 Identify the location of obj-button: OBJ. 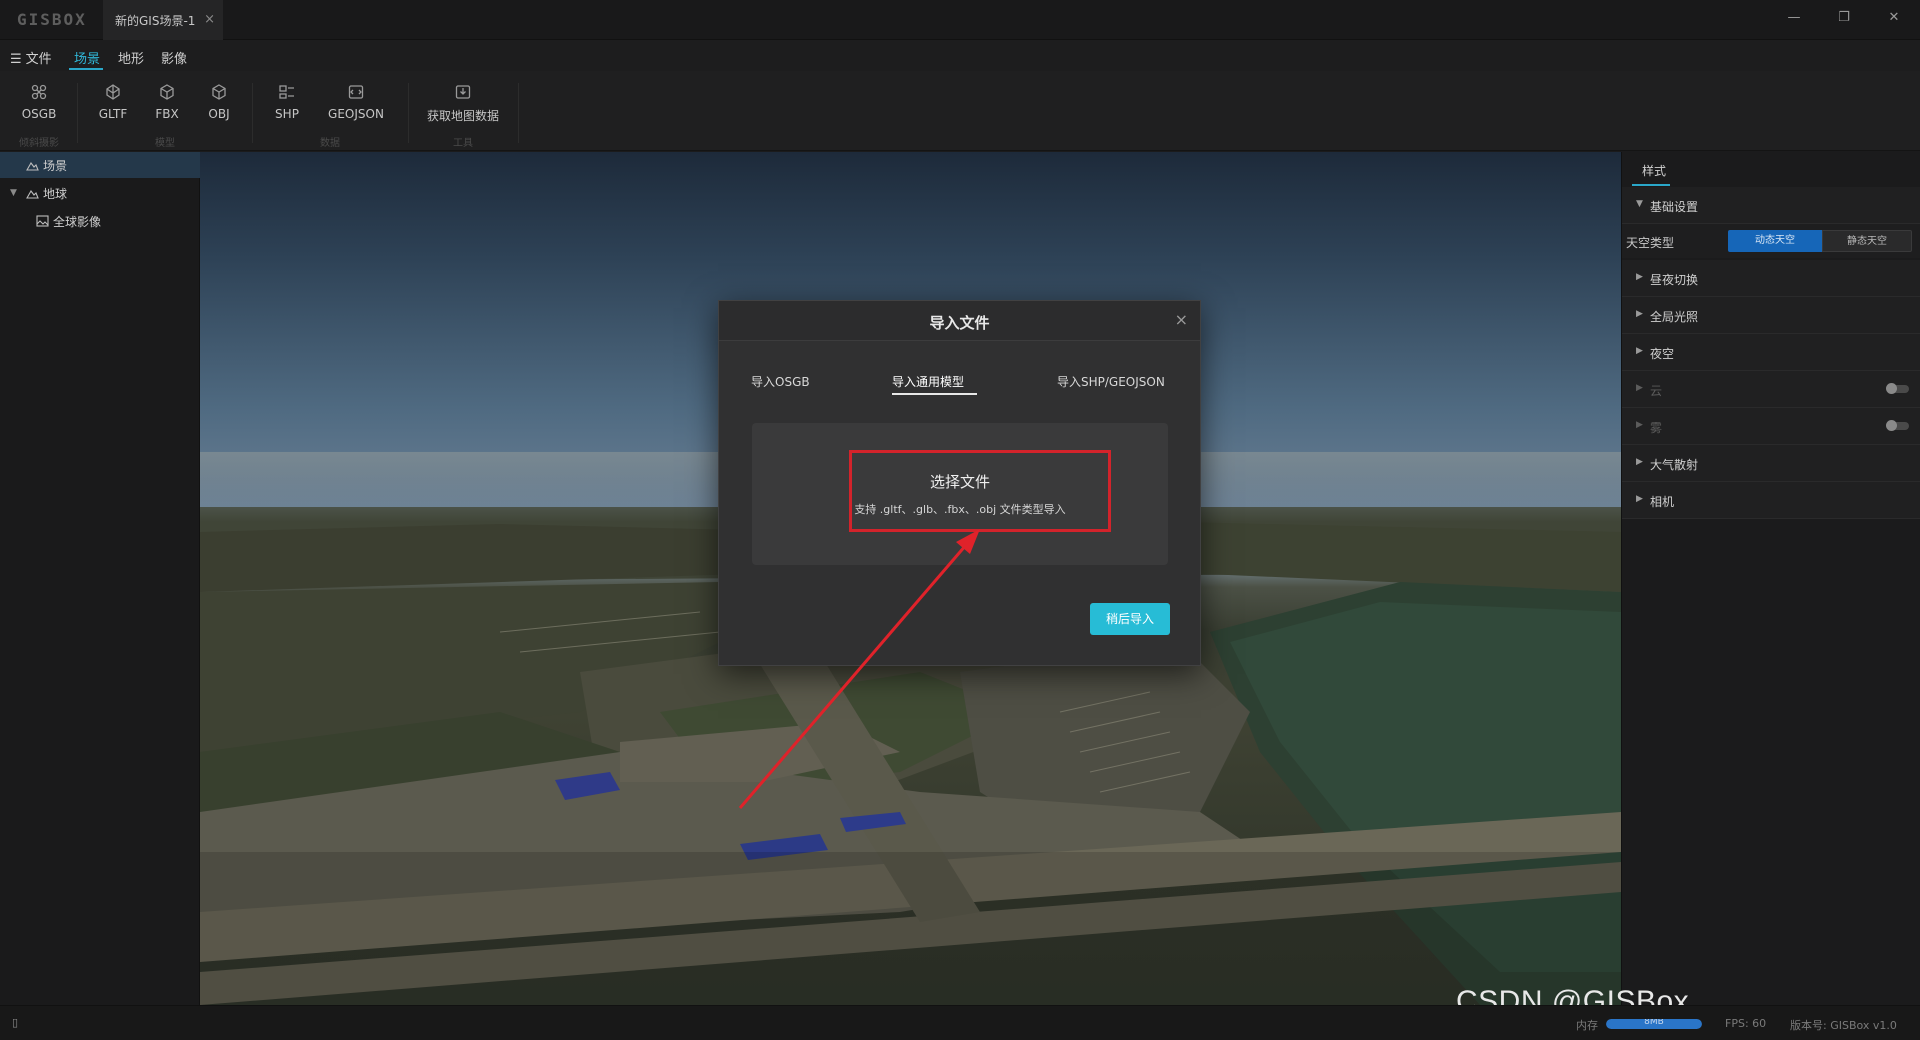
(219, 102).